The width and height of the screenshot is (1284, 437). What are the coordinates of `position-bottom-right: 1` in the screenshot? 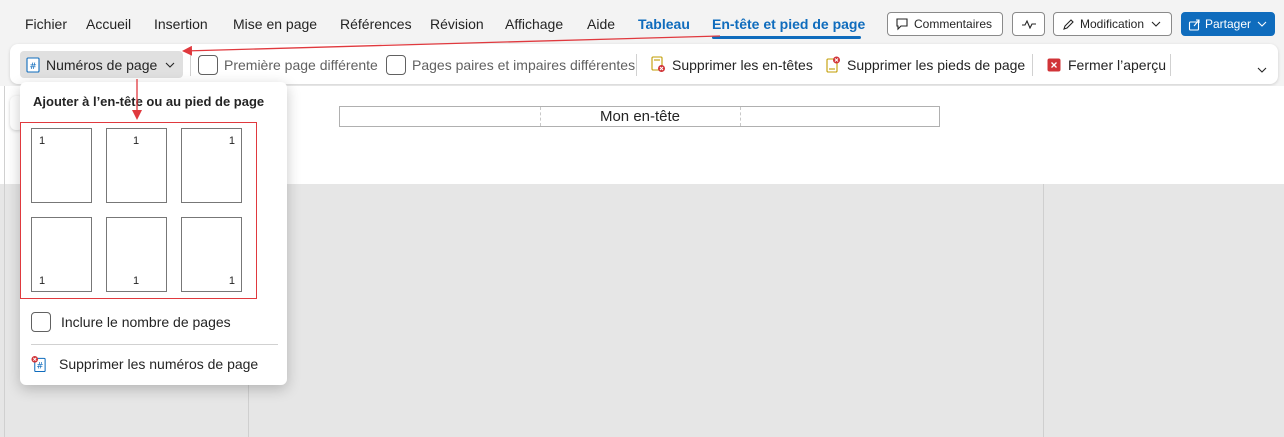 It's located at (211, 254).